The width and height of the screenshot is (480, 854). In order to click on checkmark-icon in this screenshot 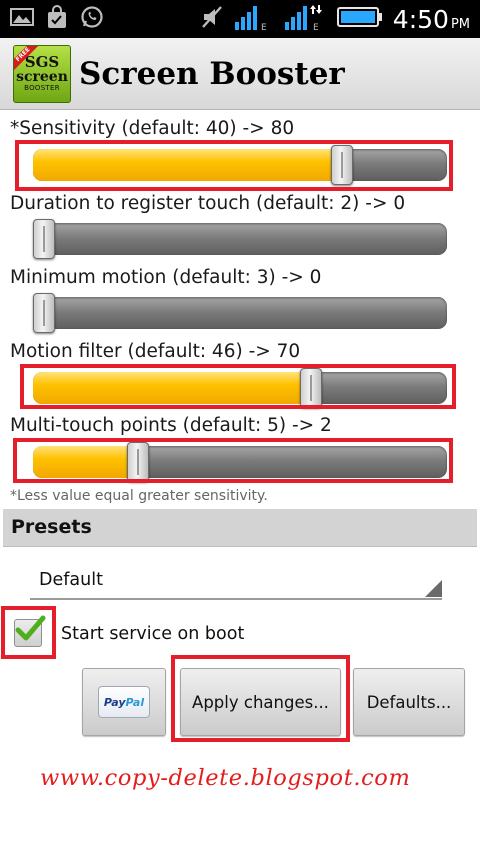, I will do `click(30, 628)`.